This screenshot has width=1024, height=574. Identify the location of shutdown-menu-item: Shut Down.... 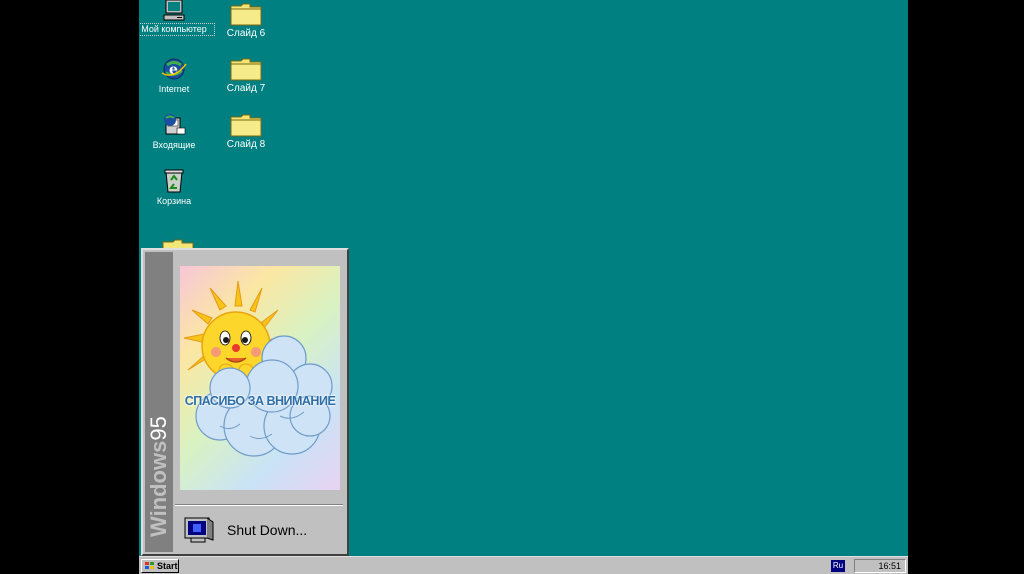
(259, 530).